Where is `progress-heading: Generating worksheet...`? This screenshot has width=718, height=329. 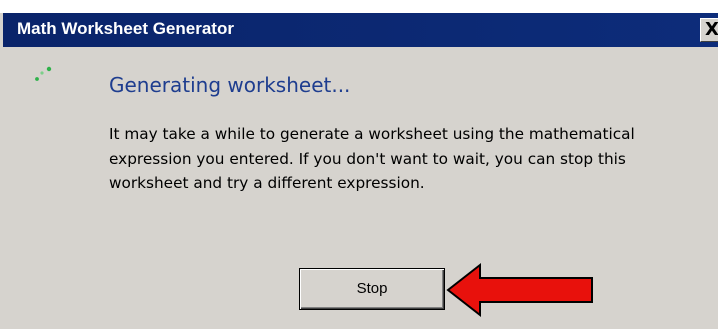
progress-heading: Generating worksheet... is located at coordinates (230, 85).